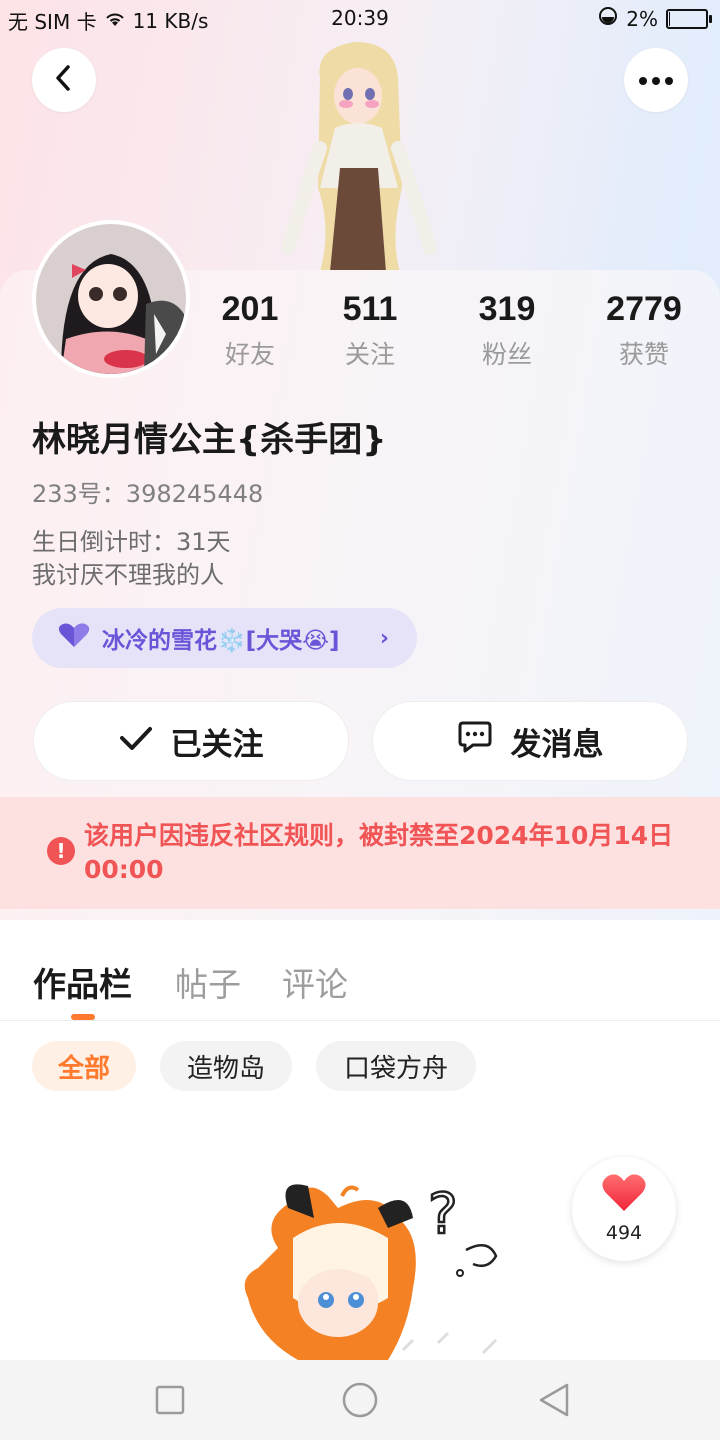  What do you see at coordinates (506, 354) in the screenshot?
I see `stat-label: 粉丝` at bounding box center [506, 354].